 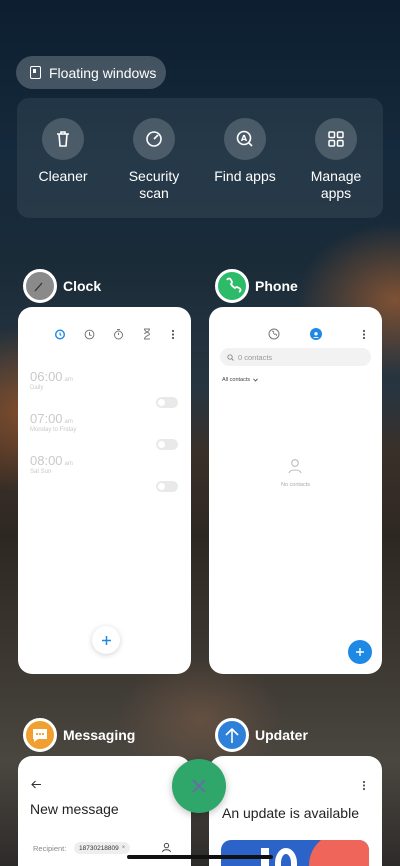 What do you see at coordinates (35, 72) in the screenshot?
I see `floating-window-icon` at bounding box center [35, 72].